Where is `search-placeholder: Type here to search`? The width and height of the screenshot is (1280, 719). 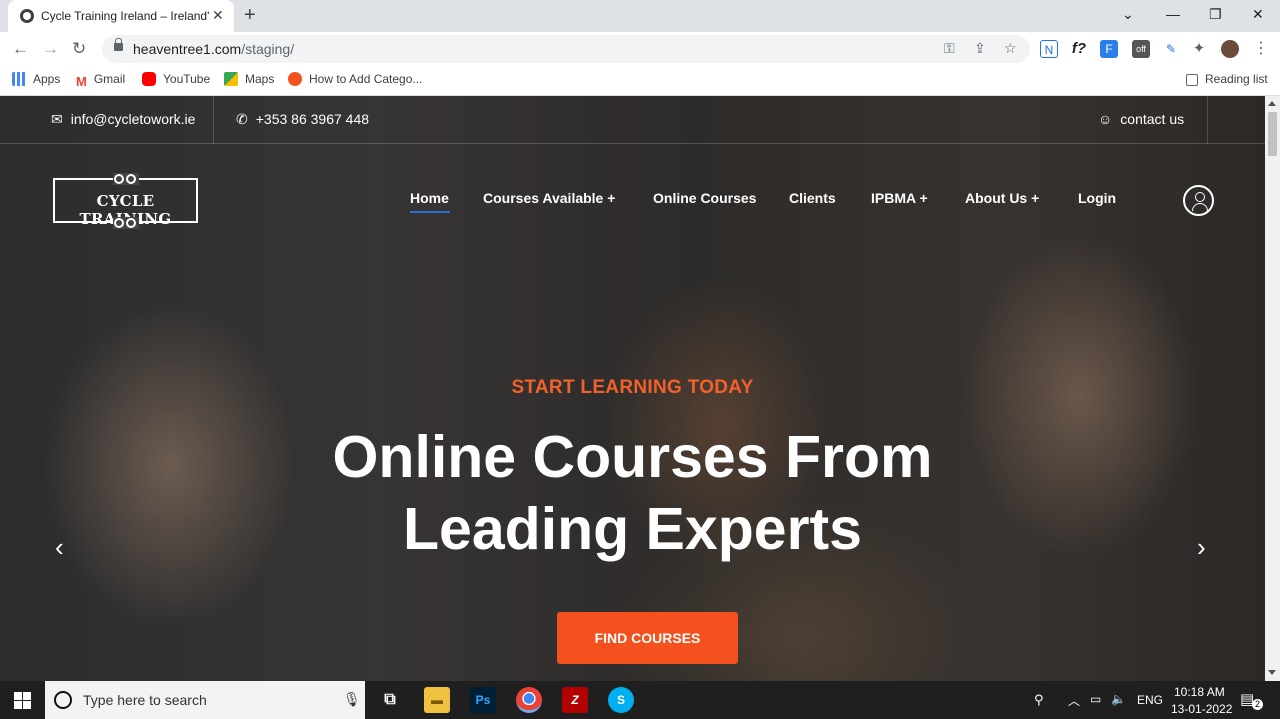 search-placeholder: Type here to search is located at coordinates (145, 700).